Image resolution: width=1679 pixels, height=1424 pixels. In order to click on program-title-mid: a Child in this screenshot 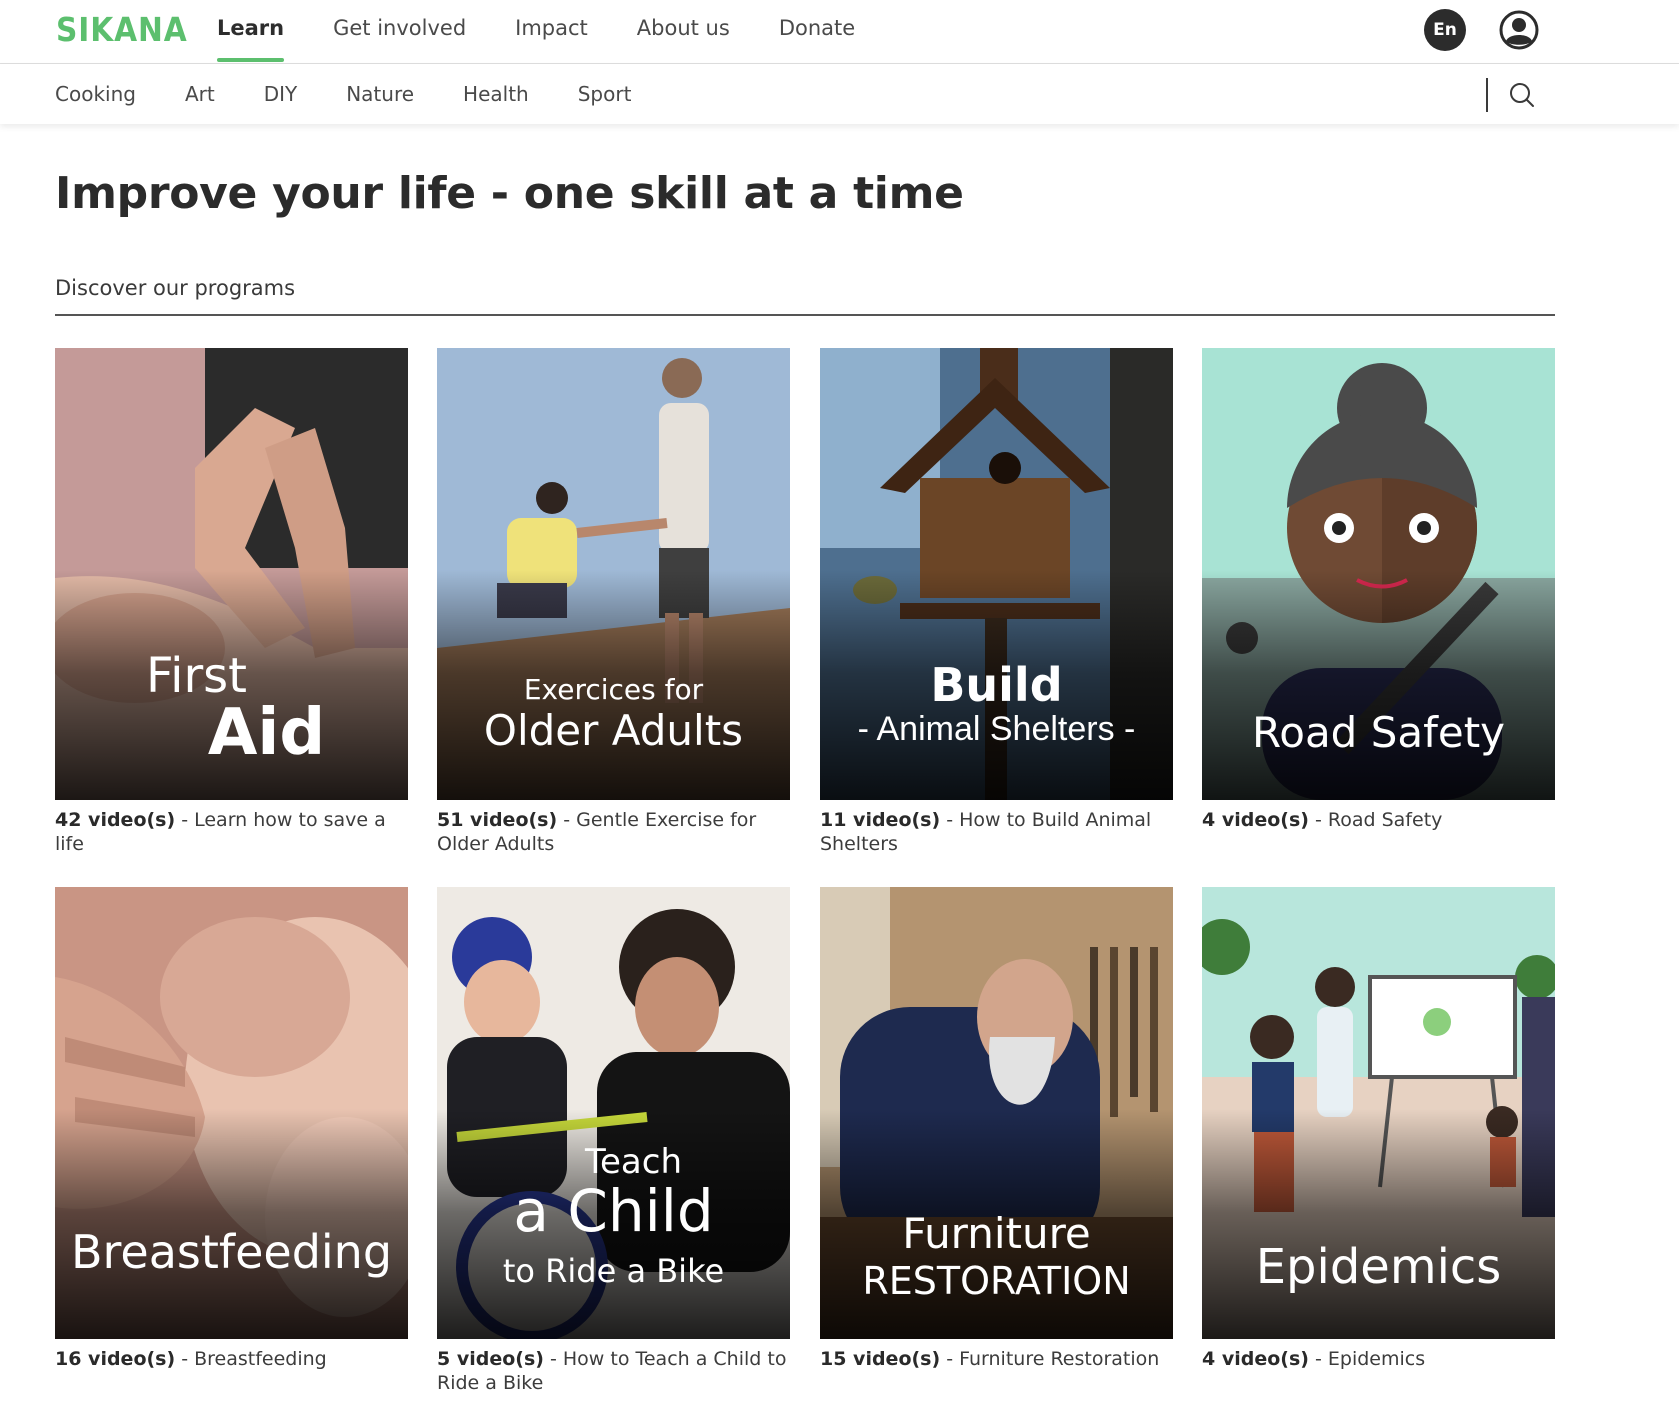, I will do `click(613, 1211)`.